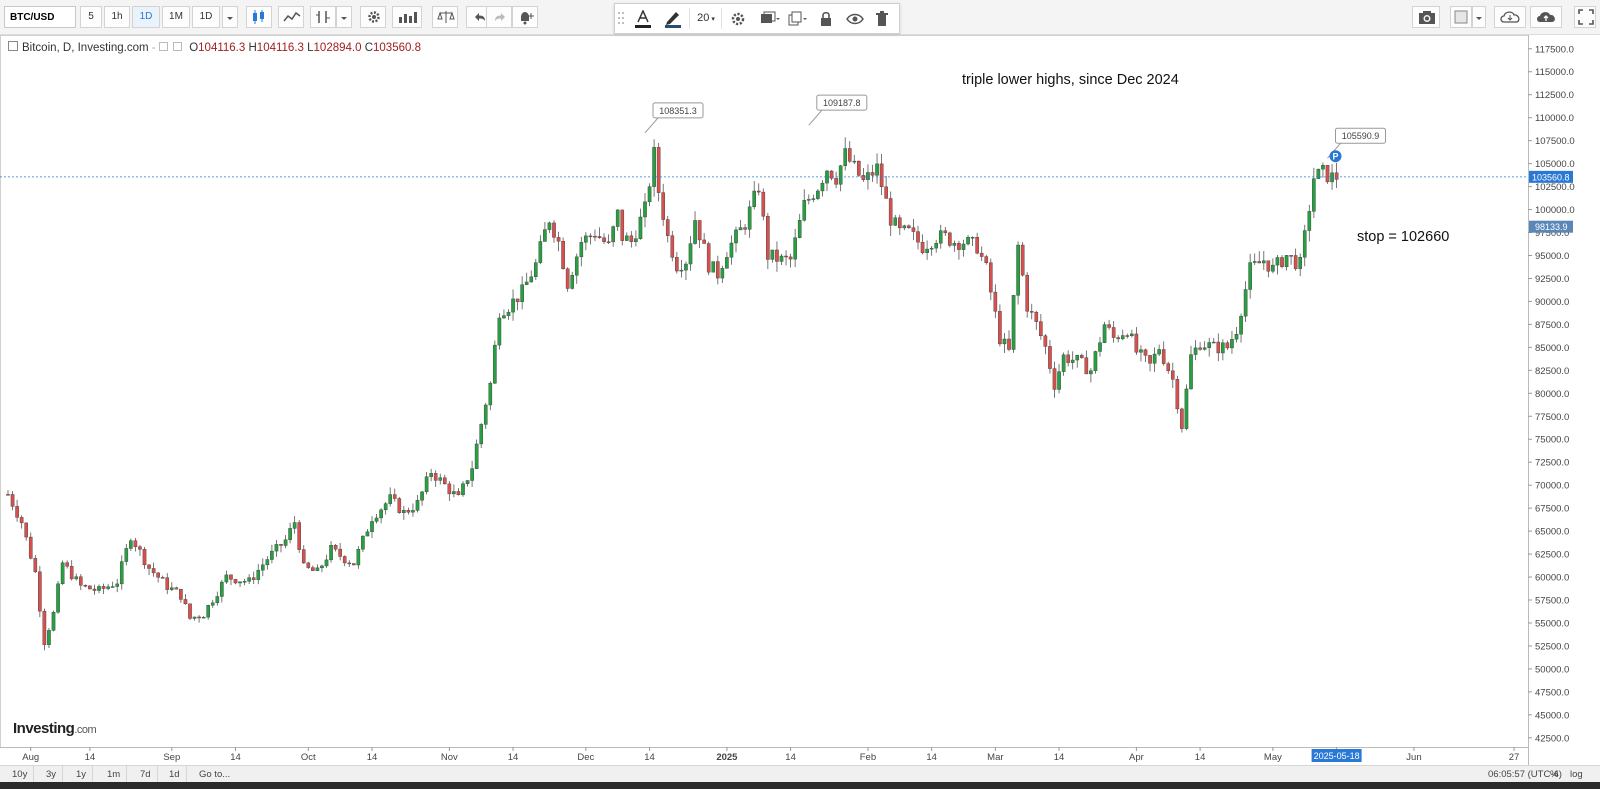 The height and width of the screenshot is (789, 1600). What do you see at coordinates (1403, 237) in the screenshot?
I see `annotation-text: stop = 102660` at bounding box center [1403, 237].